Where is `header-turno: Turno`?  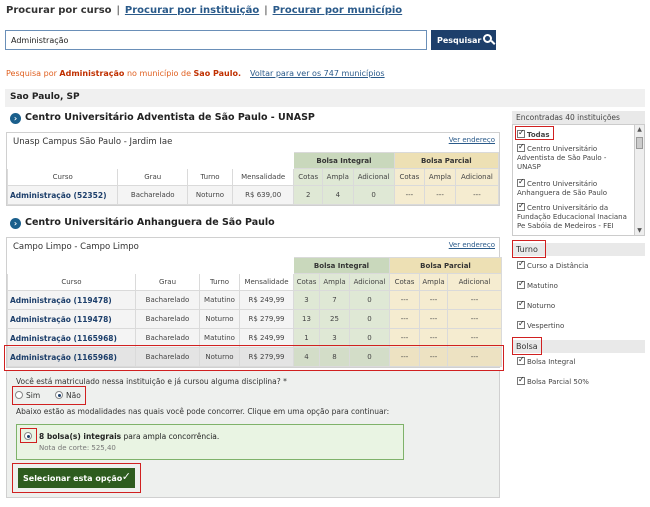
header-turno: Turno is located at coordinates (219, 282).